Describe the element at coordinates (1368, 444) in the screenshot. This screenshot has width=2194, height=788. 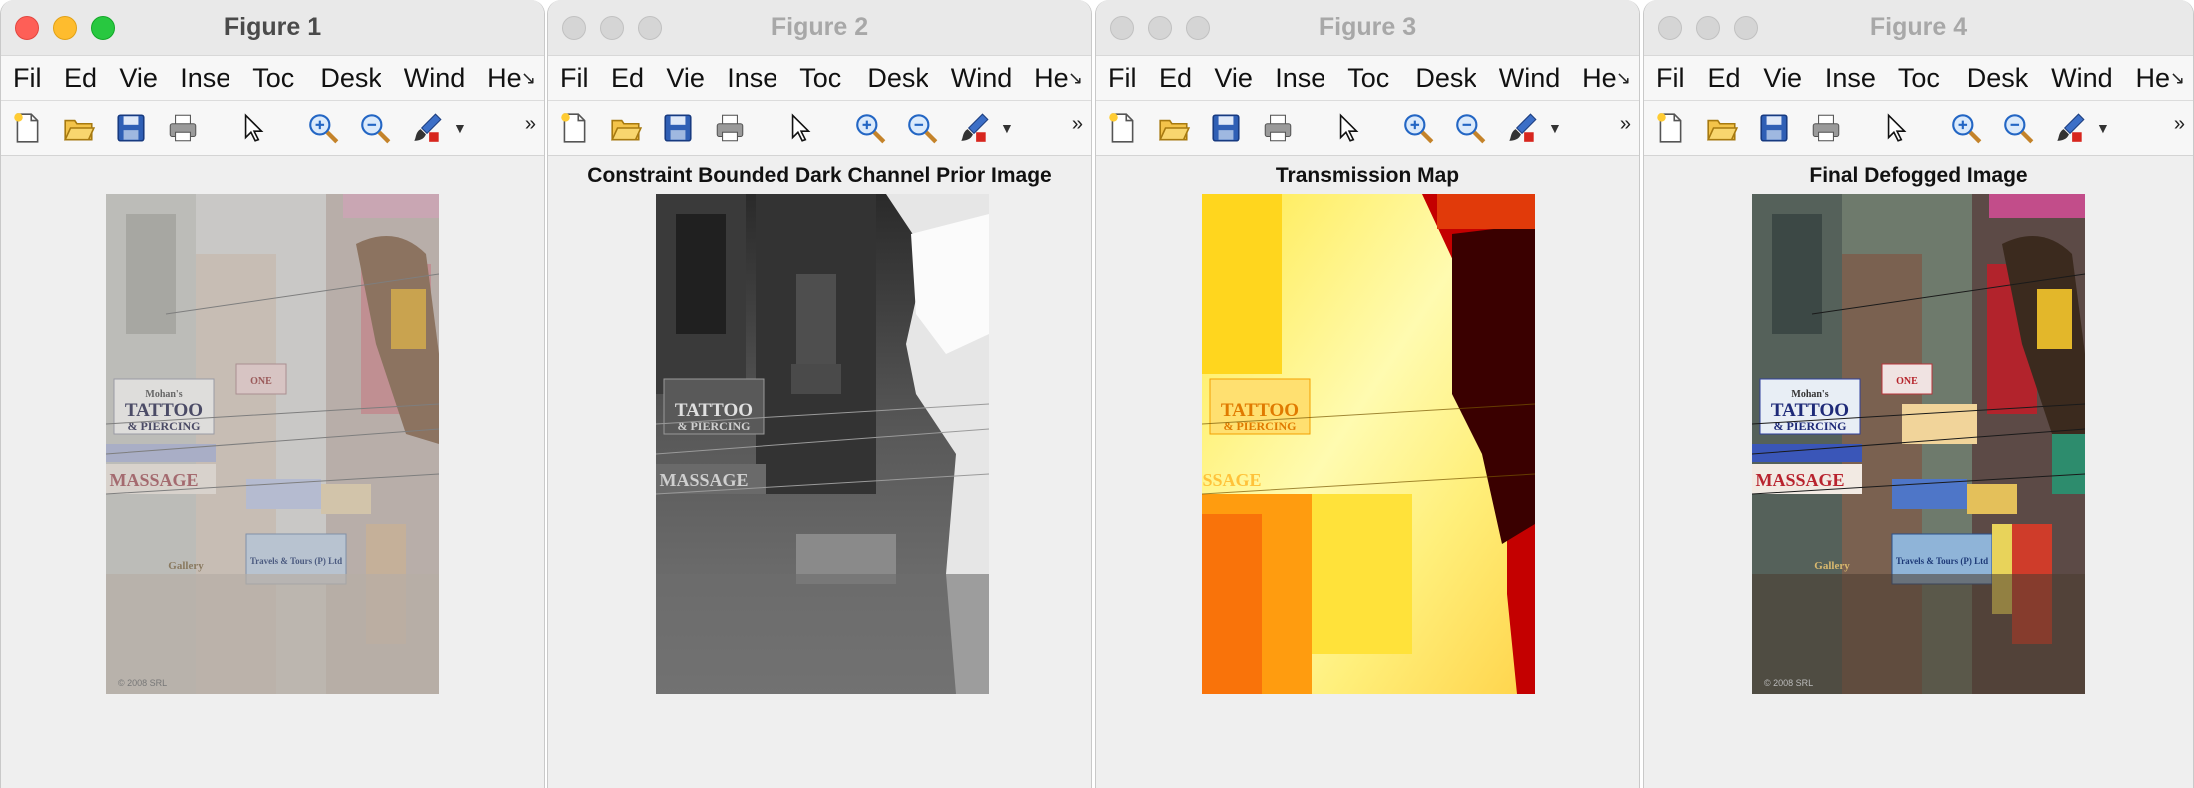
I see `transmission-map-image: TATTOO & PIERCING SSAGE` at that location.